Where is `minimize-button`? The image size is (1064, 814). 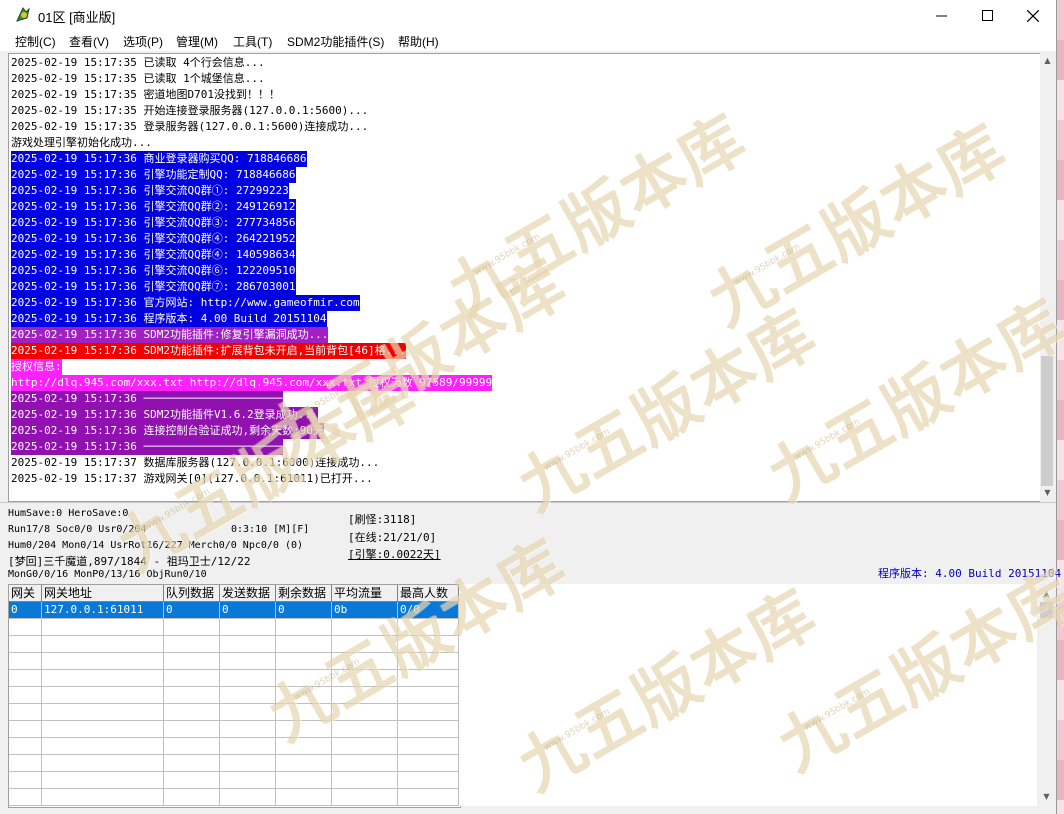 minimize-button is located at coordinates (941, 15).